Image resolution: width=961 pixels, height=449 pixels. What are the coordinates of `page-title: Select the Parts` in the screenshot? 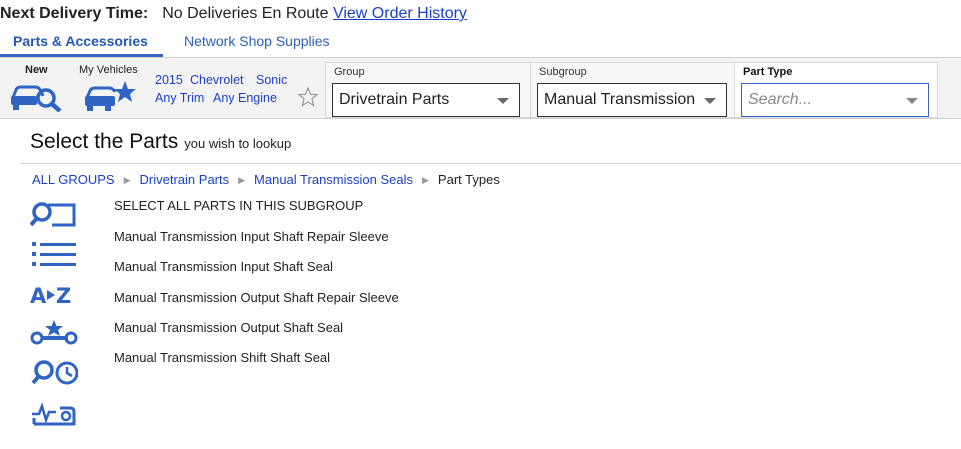 It's located at (104, 141).